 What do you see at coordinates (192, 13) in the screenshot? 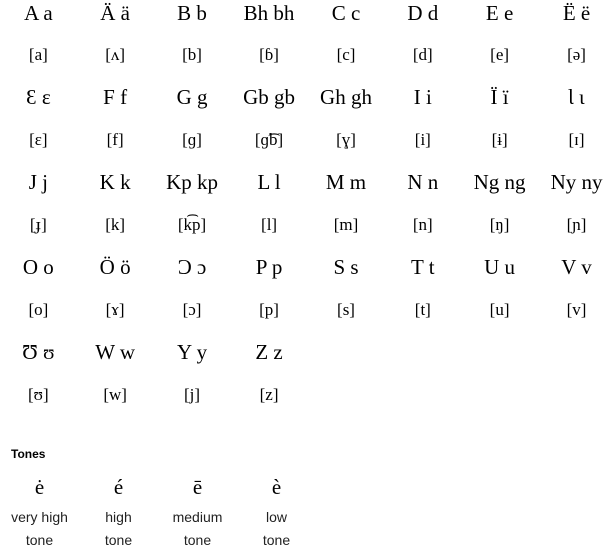
I see `letter-cell: B b` at bounding box center [192, 13].